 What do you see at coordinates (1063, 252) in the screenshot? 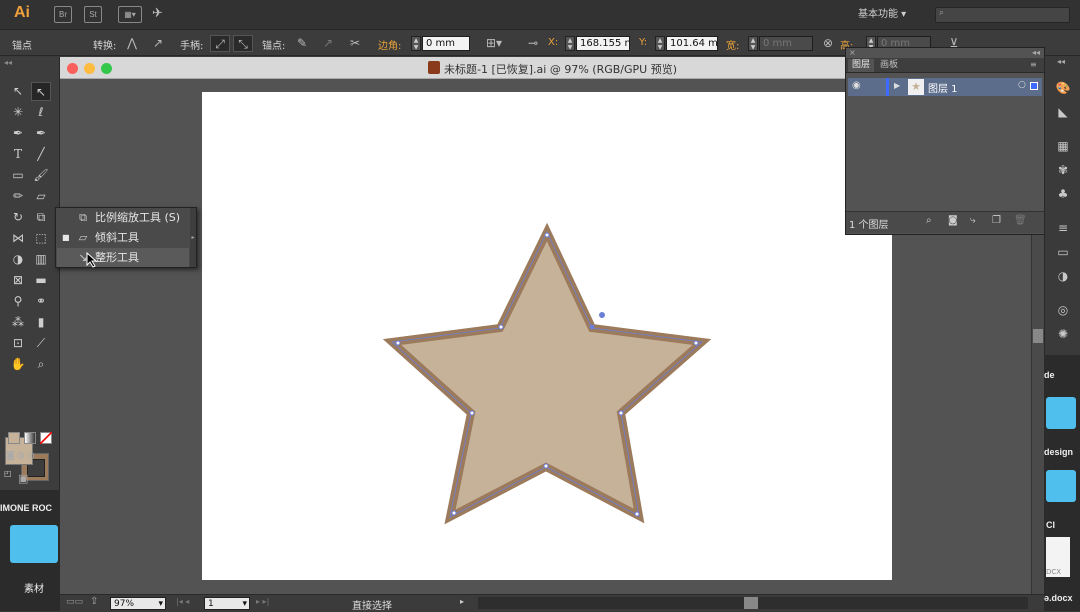
I see `gradient-panel-icon: ▭` at bounding box center [1063, 252].